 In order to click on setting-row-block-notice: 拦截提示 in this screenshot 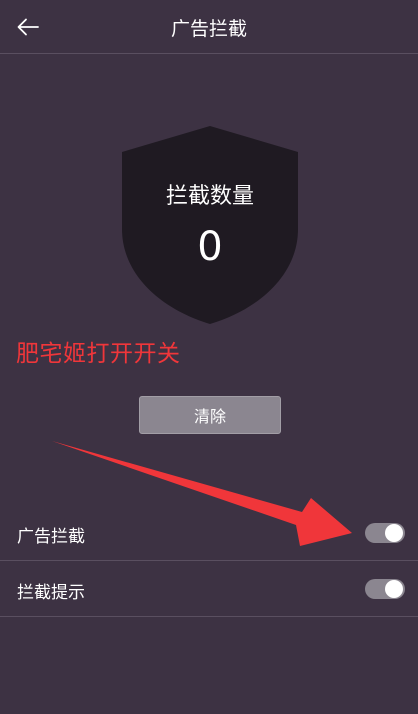, I will do `click(209, 589)`.